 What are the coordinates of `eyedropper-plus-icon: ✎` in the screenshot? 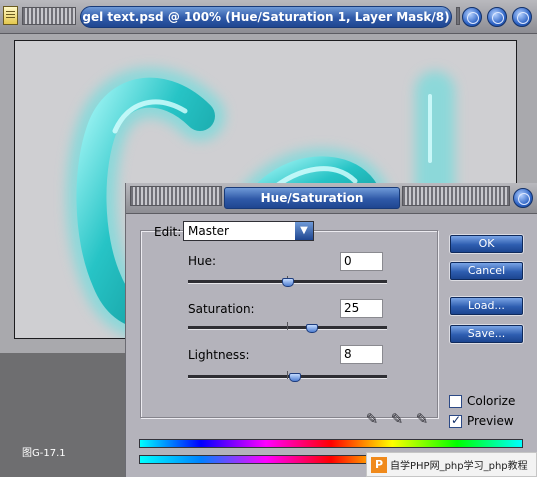 It's located at (397, 419).